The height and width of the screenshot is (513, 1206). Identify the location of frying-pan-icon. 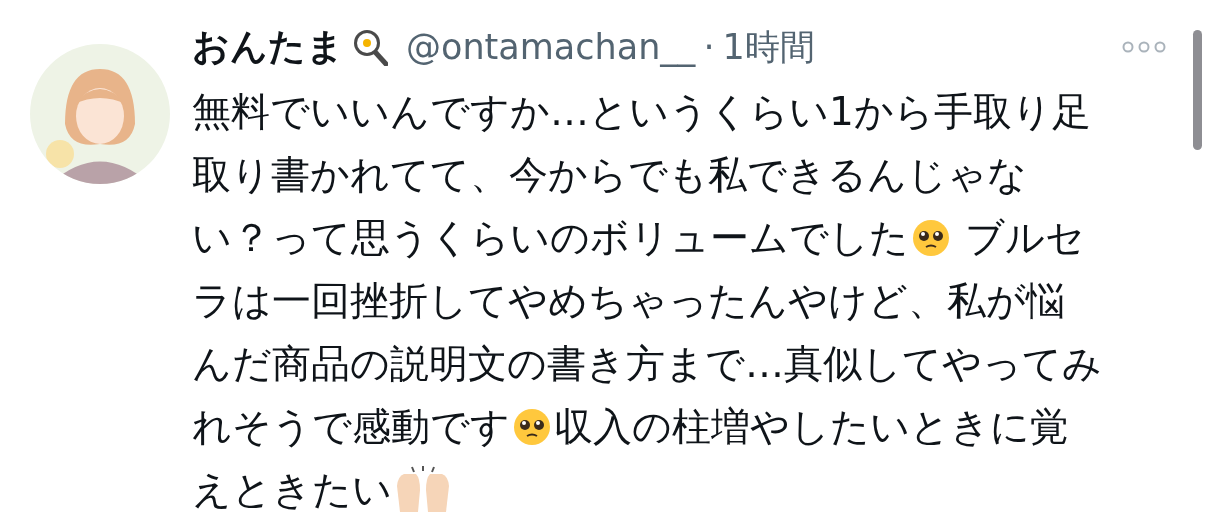
(370, 47).